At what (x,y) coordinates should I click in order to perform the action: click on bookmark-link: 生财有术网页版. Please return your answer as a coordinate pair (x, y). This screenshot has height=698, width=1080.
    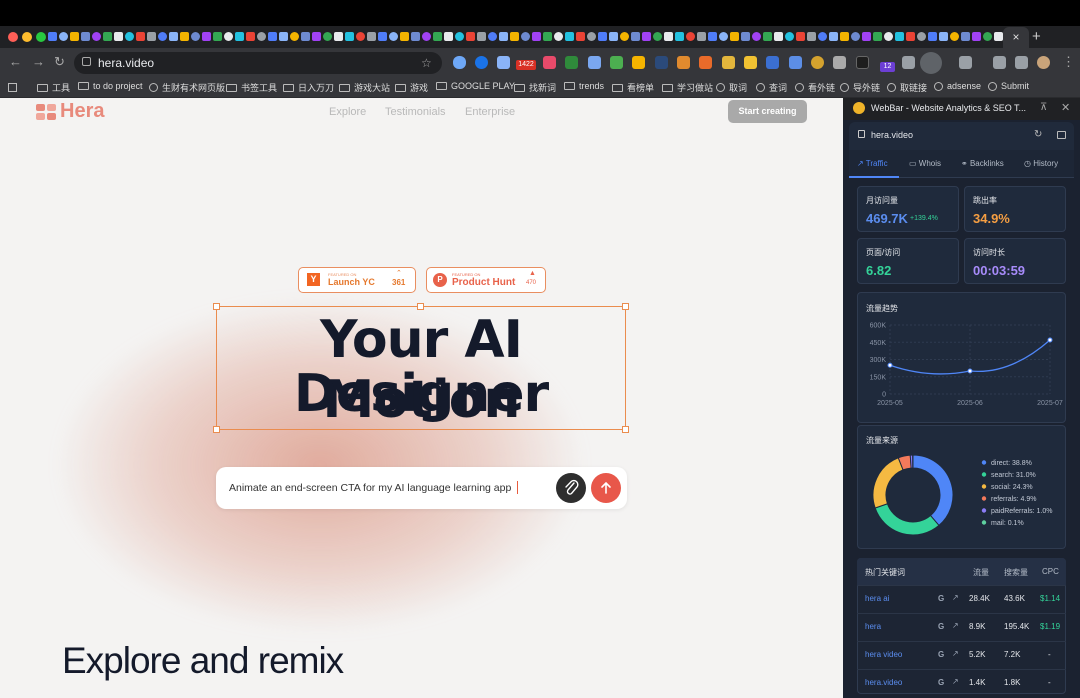
    Looking at the image, I should click on (187, 87).